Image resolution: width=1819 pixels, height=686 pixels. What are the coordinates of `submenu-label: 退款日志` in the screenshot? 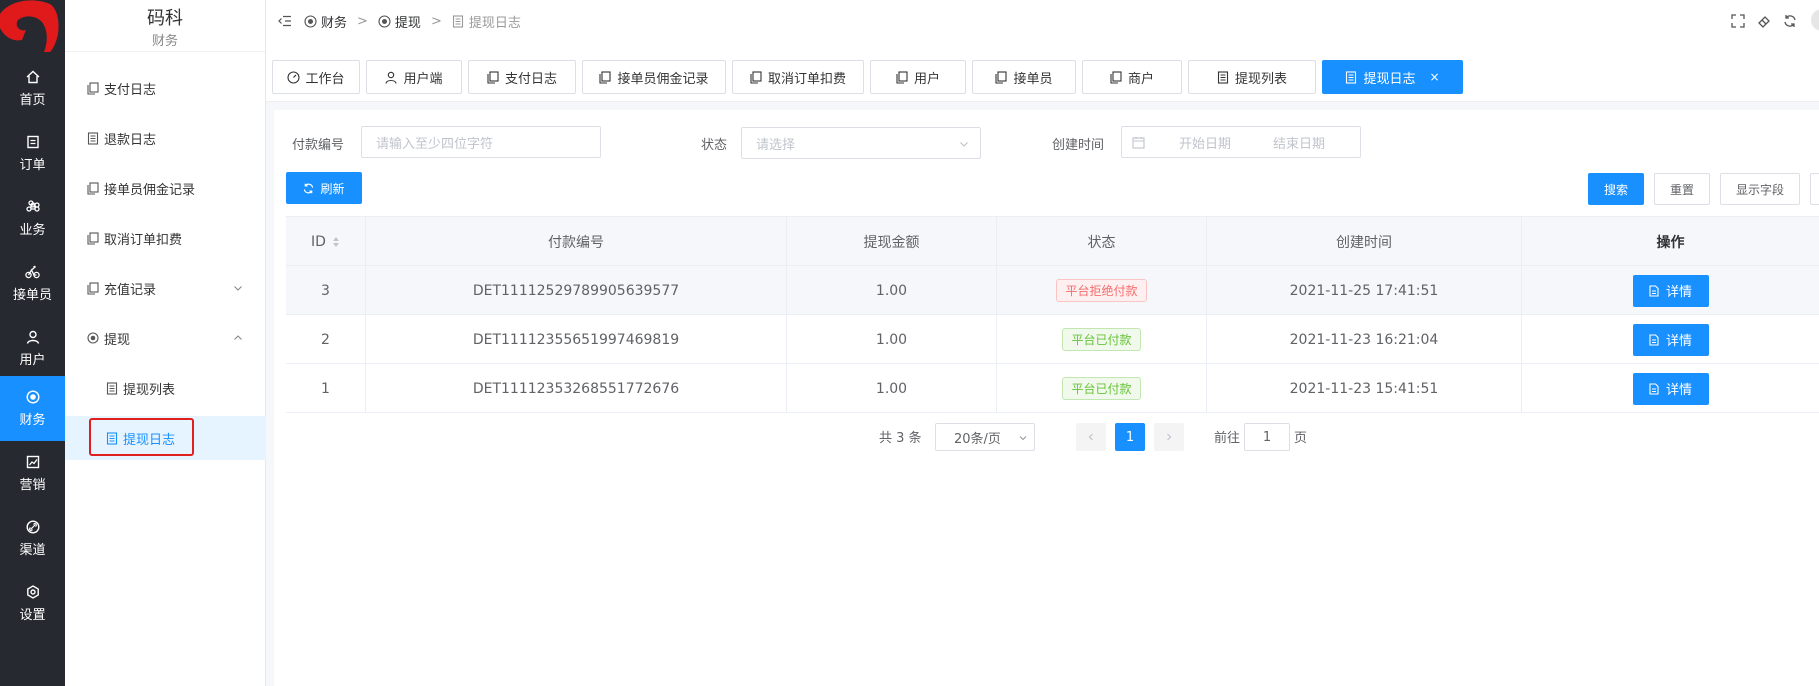 It's located at (130, 140).